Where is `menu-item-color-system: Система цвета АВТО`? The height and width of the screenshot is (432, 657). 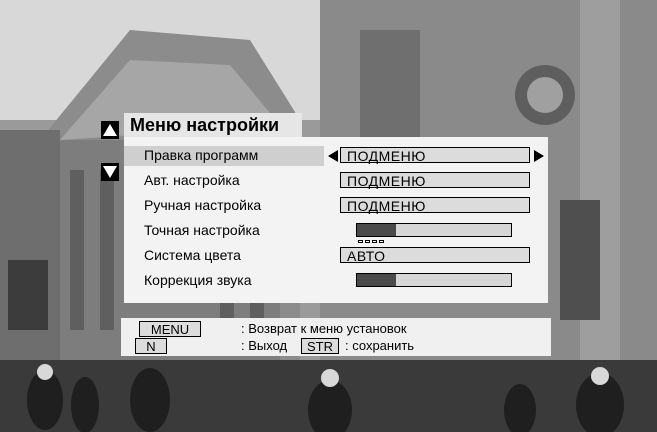
menu-item-color-system: Система цвета АВТО is located at coordinates (336, 256).